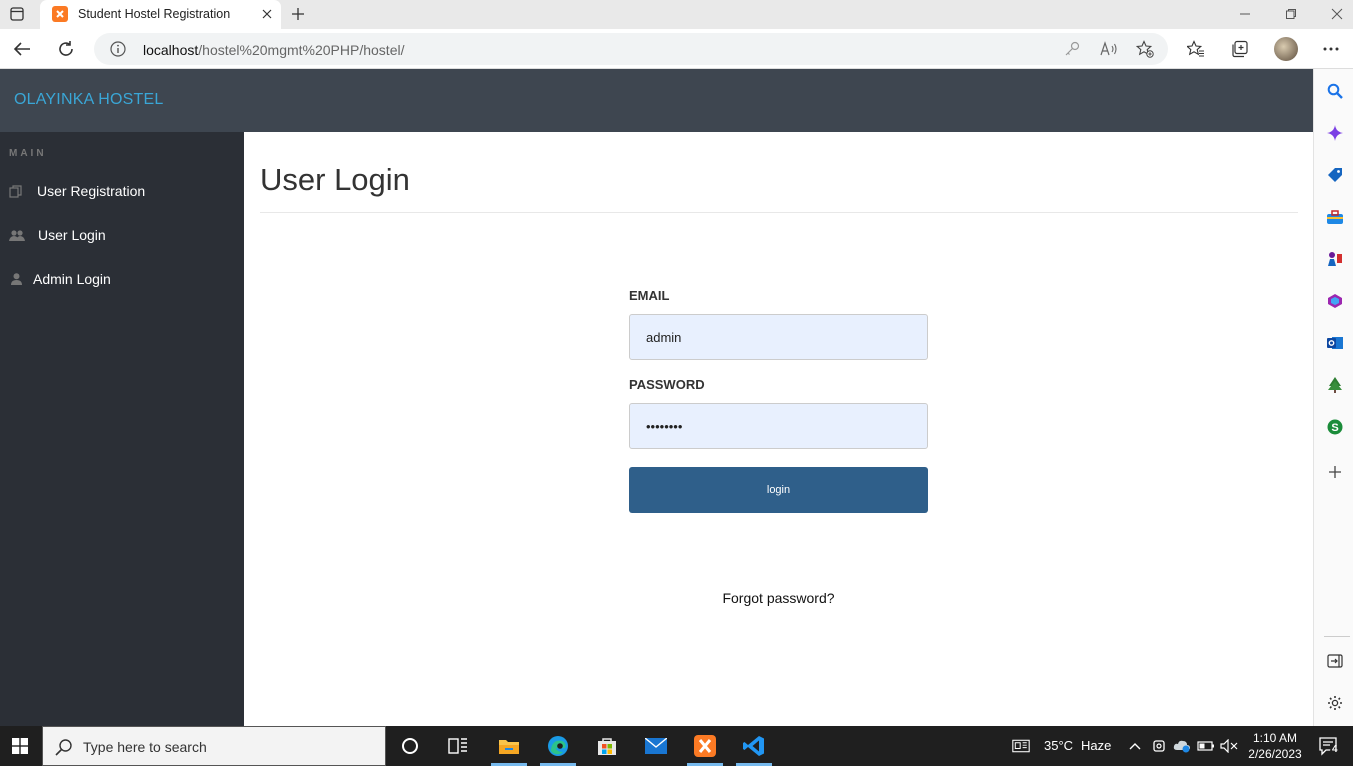 Image resolution: width=1353 pixels, height=766 pixels. What do you see at coordinates (1329, 746) in the screenshot?
I see `notification-center-icon: 4` at bounding box center [1329, 746].